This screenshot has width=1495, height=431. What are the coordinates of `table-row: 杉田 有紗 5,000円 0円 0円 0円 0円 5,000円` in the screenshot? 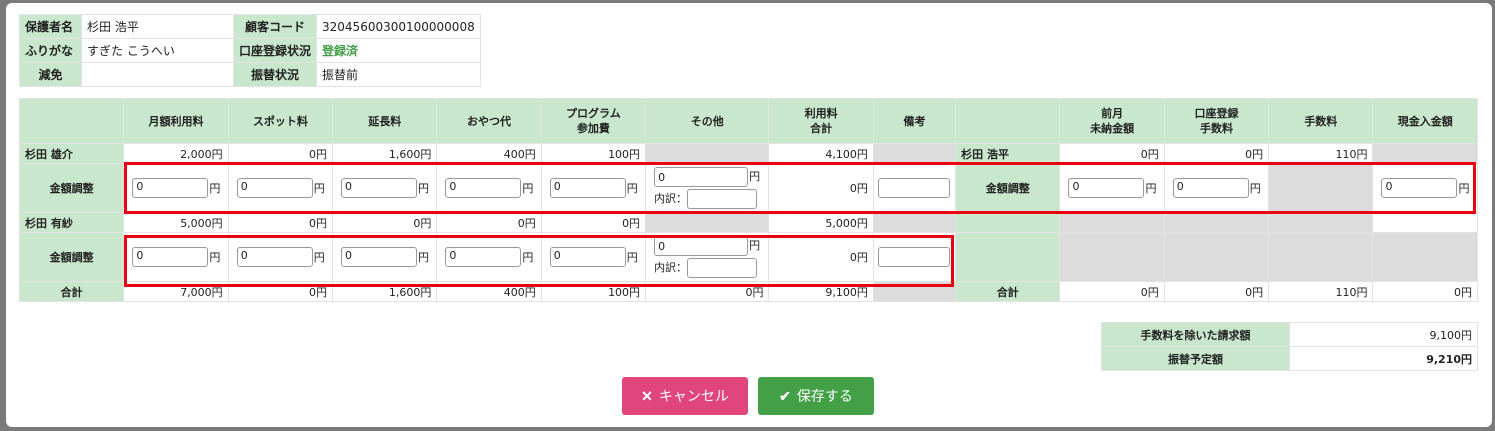 It's located at (748, 222).